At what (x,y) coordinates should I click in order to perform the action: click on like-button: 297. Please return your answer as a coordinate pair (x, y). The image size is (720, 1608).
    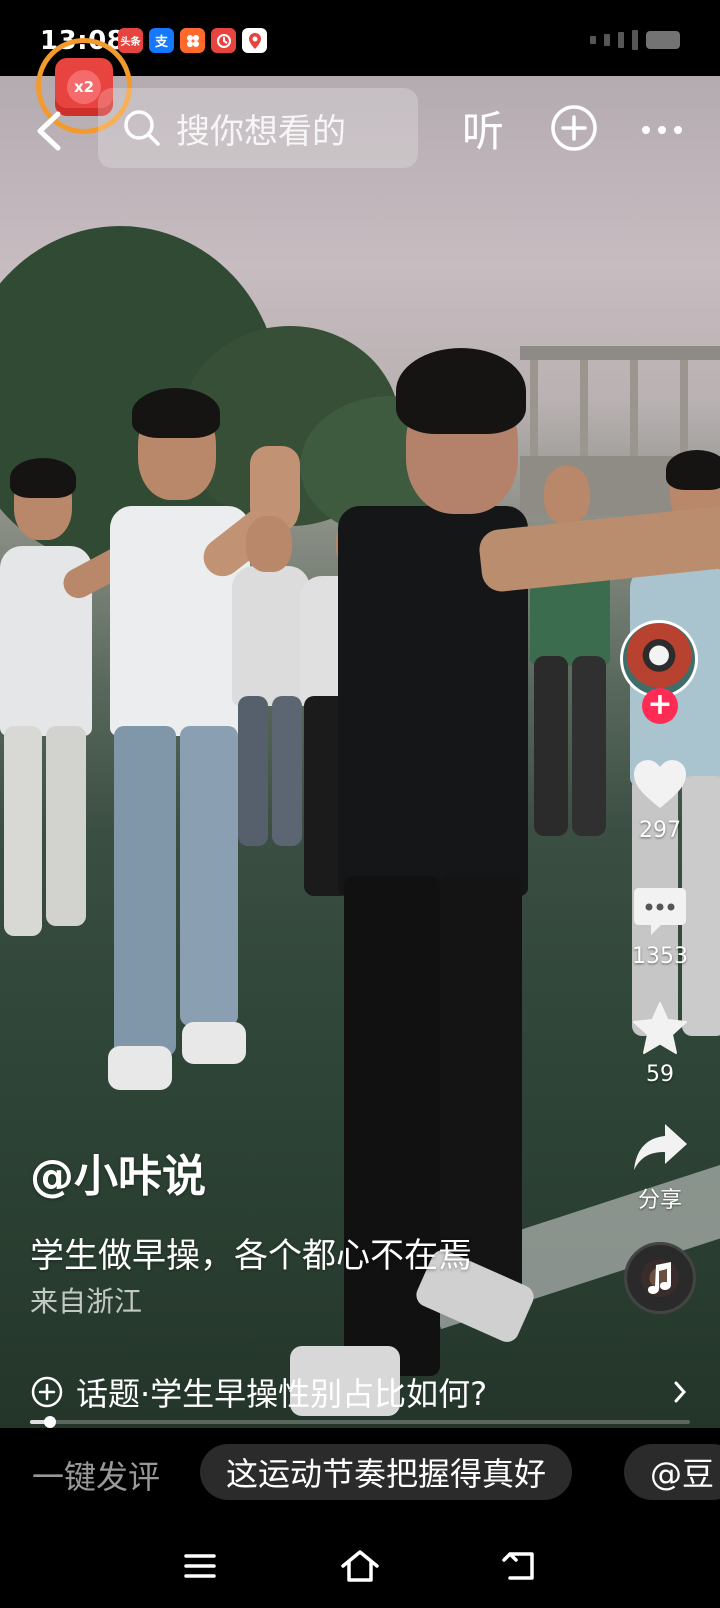
    Looking at the image, I should click on (660, 799).